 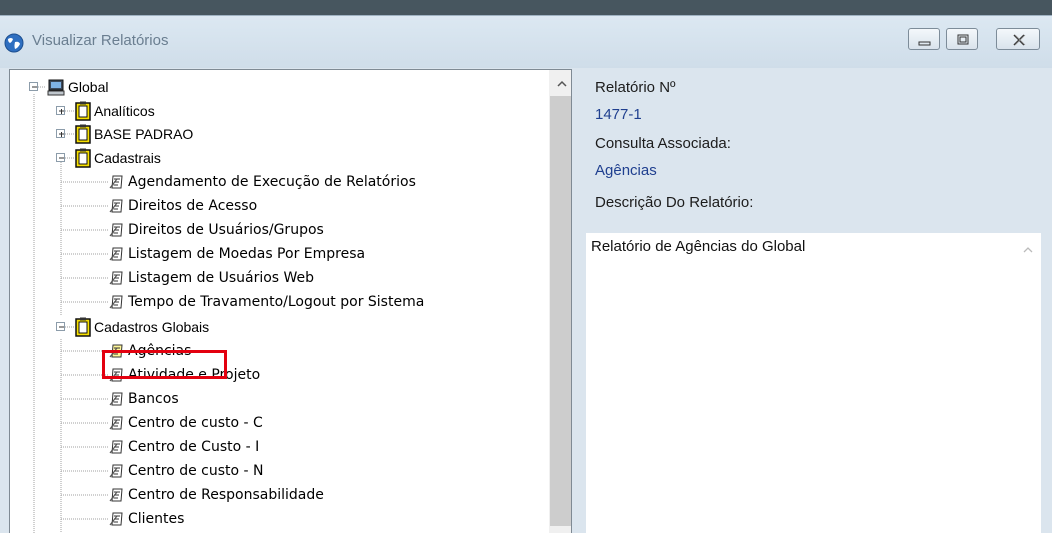 I want to click on query-label: Consulta Associada:, so click(x=663, y=143).